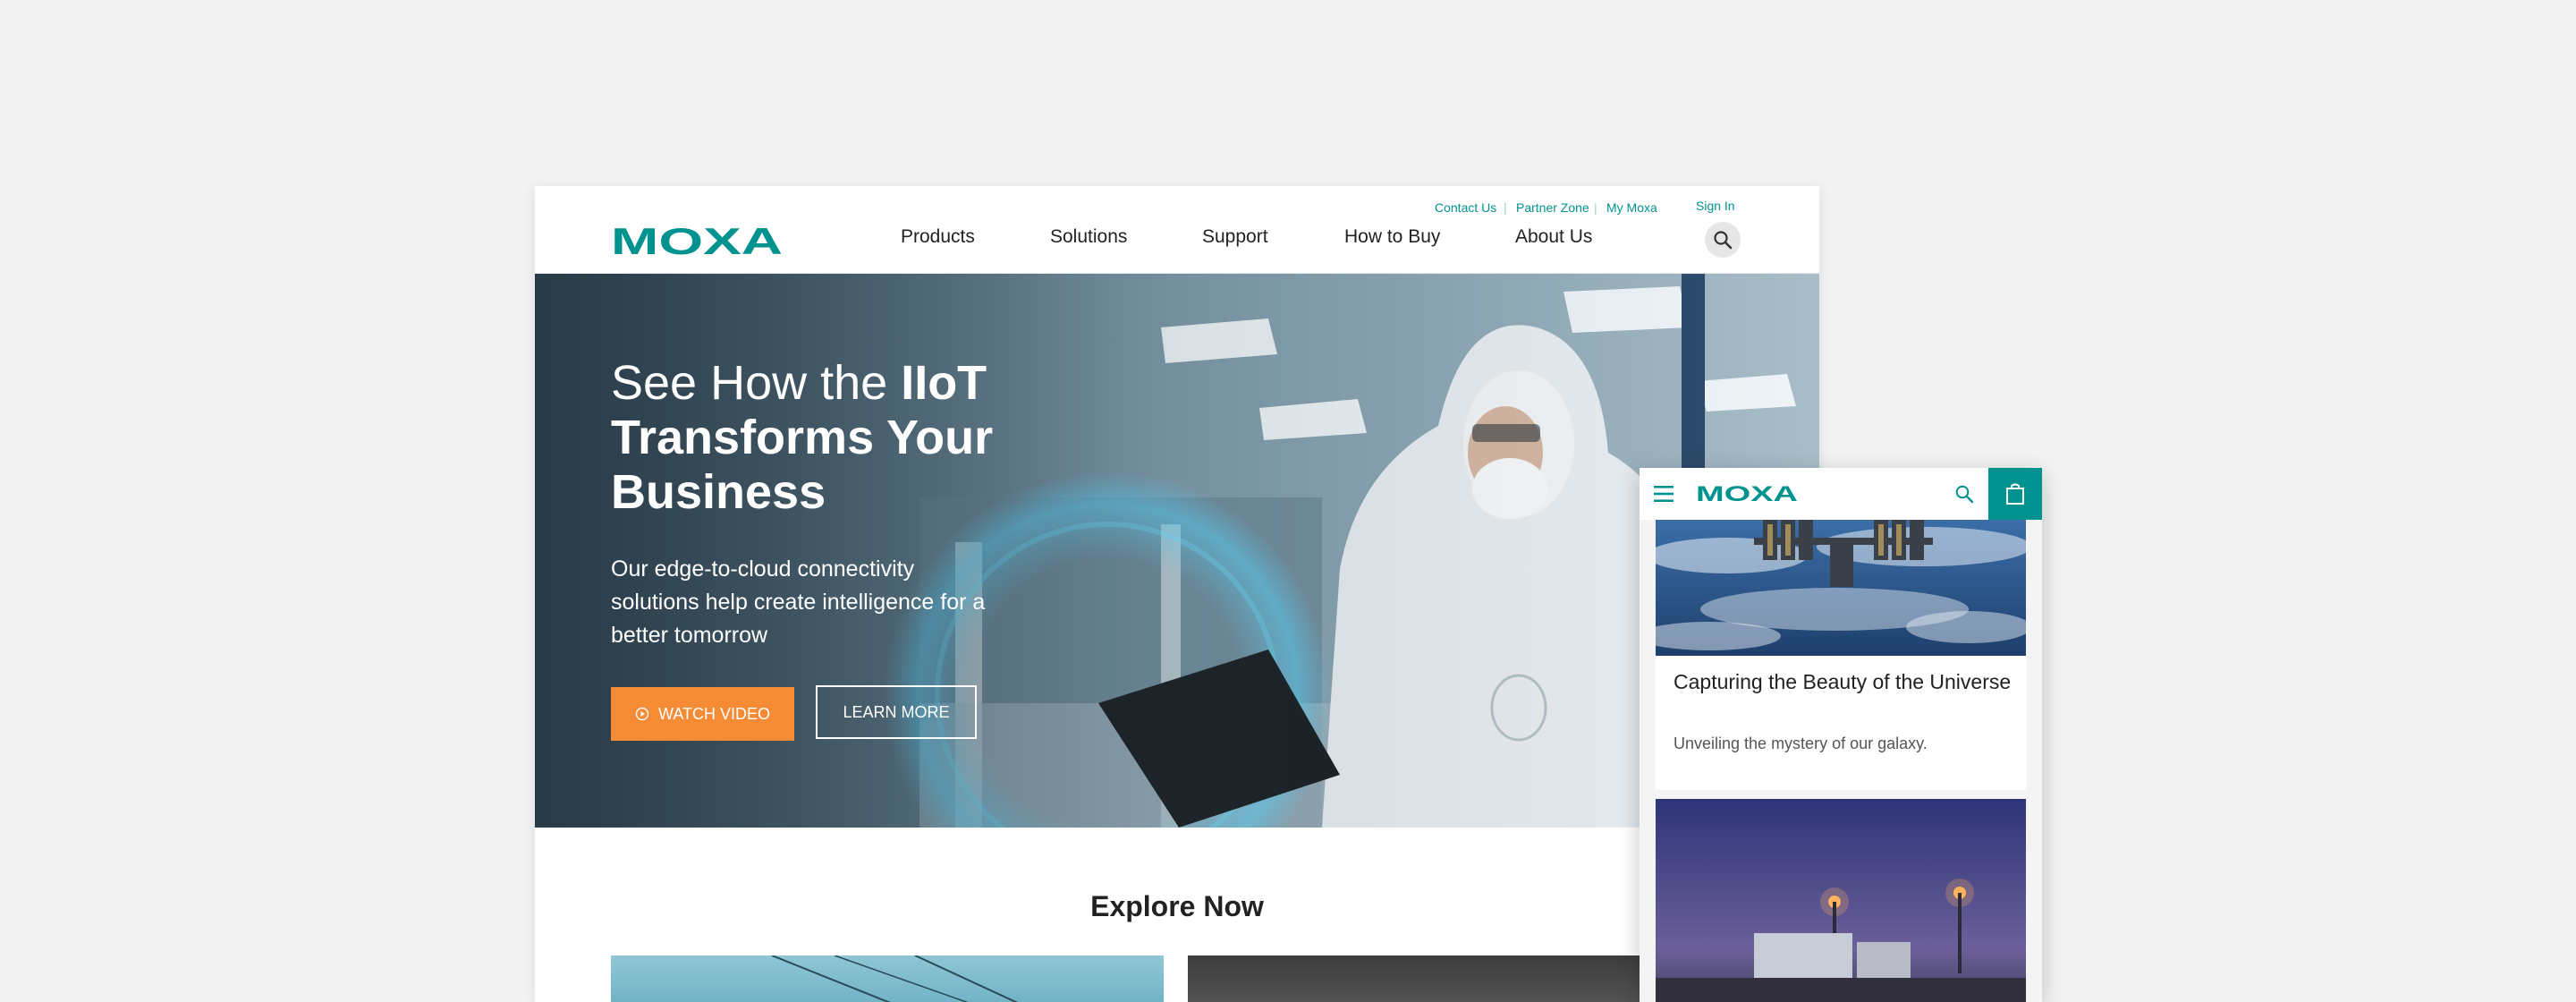 This screenshot has height=1002, width=2576. Describe the element at coordinates (1235, 237) in the screenshot. I see `nav-support: Support` at that location.